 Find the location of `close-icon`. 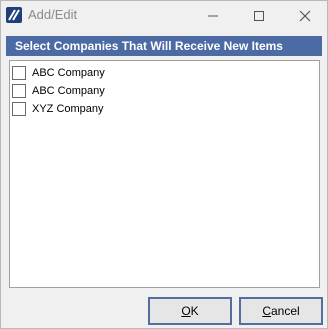

close-icon is located at coordinates (305, 16).